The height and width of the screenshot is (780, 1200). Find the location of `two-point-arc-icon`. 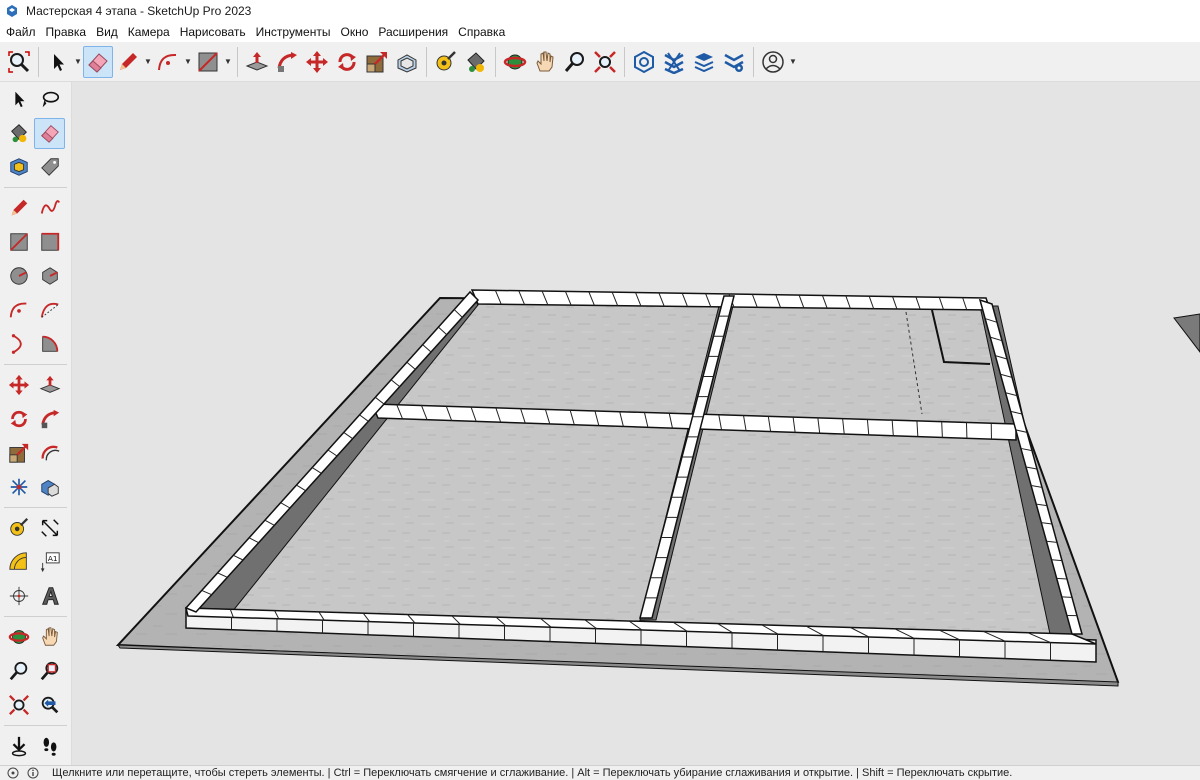

two-point-arc-icon is located at coordinates (49, 310).